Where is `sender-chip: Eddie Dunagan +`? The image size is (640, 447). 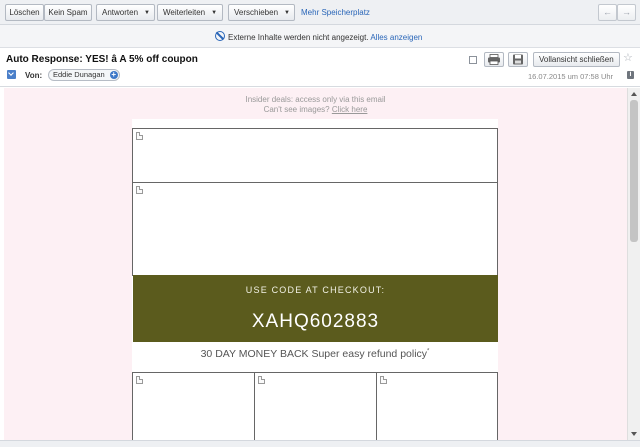 sender-chip: Eddie Dunagan + is located at coordinates (84, 75).